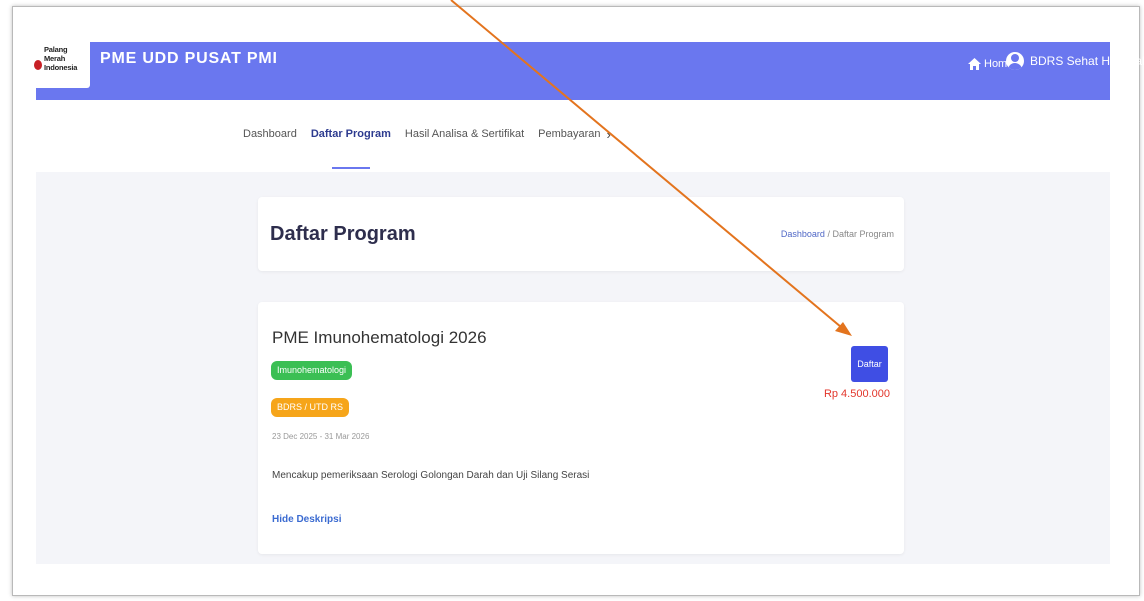 Image resolution: width=1144 pixels, height=601 pixels. Describe the element at coordinates (869, 364) in the screenshot. I see `daftar-button: Daftar` at that location.